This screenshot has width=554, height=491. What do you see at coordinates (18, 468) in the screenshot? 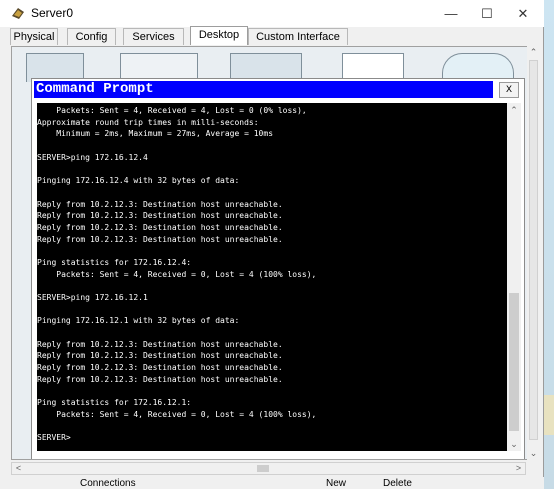
I see `scroll-left-icon: <` at bounding box center [18, 468].